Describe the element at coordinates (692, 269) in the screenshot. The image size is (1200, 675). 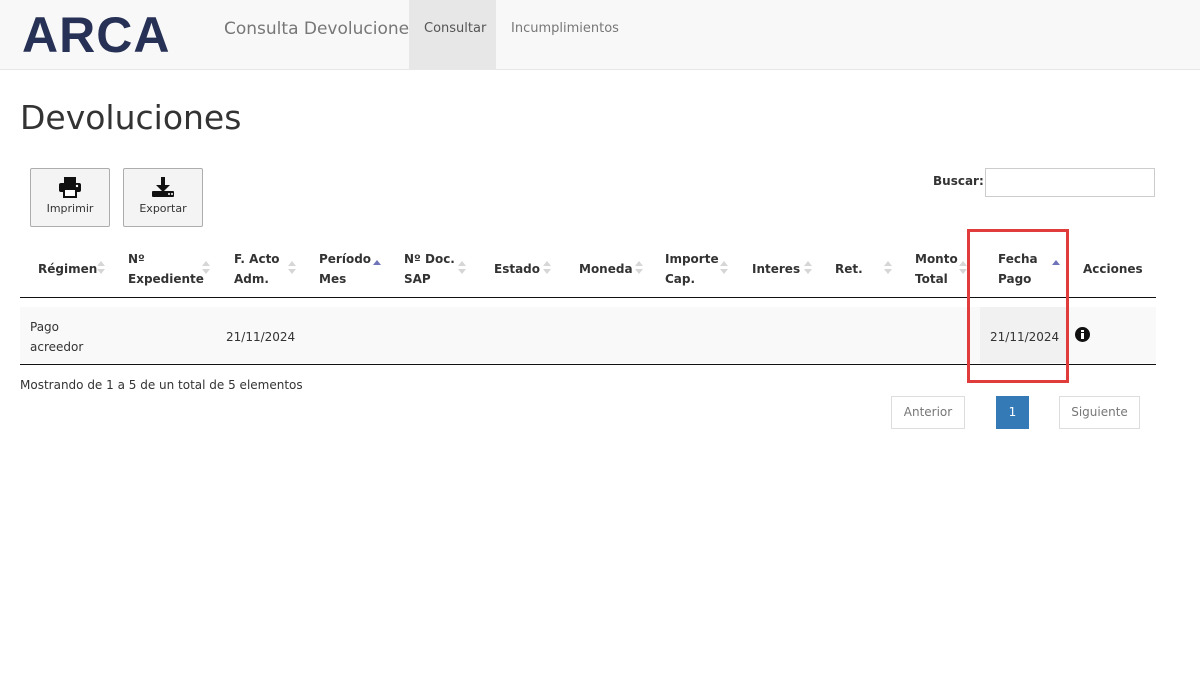
I see `col-header-importe: Importe Cap.` at that location.